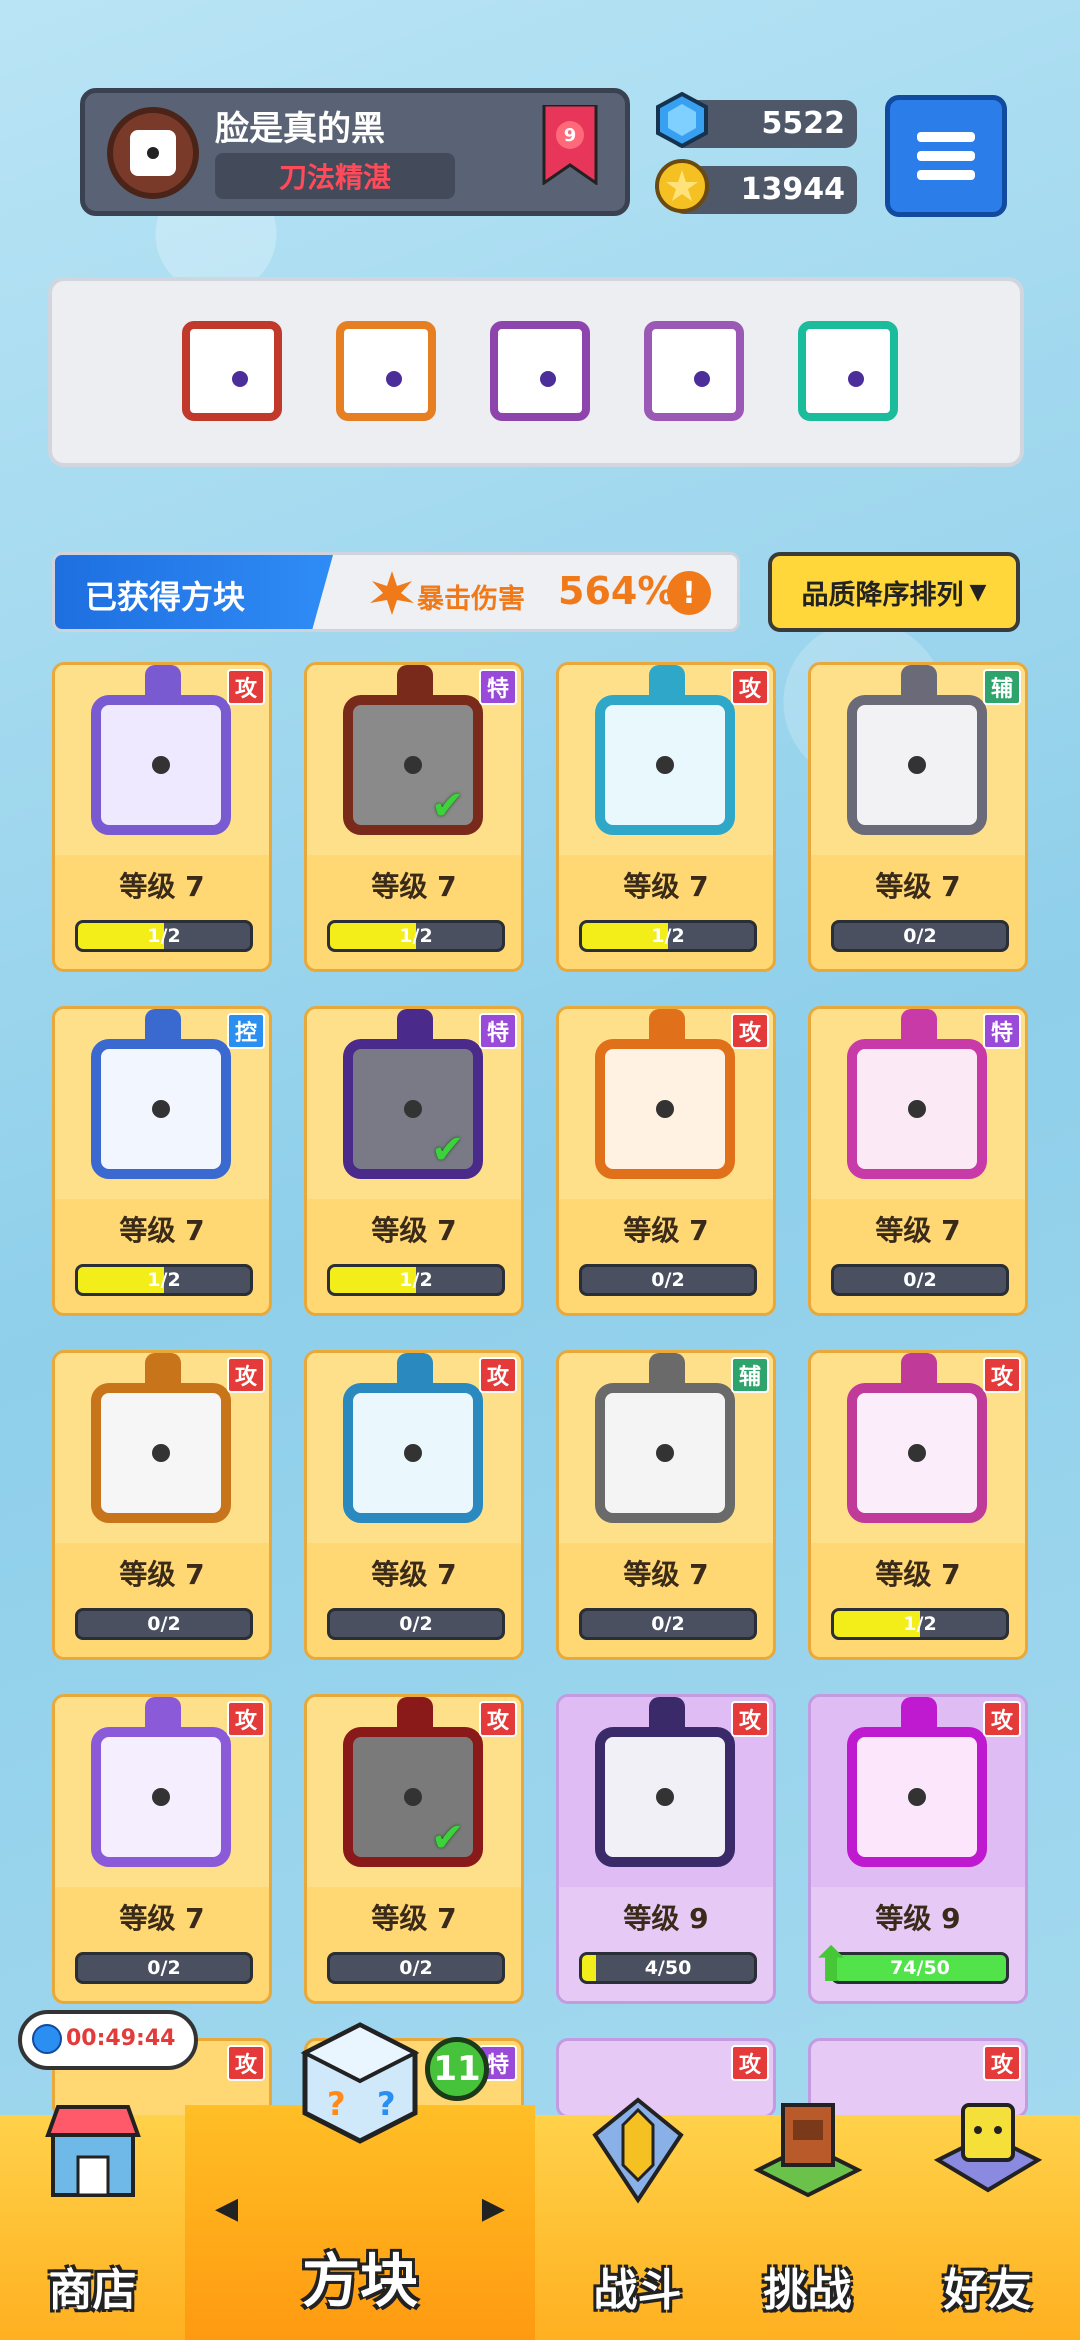 The image size is (1080, 2340). I want to click on nav-battle-label: 战斗, so click(637, 2290).